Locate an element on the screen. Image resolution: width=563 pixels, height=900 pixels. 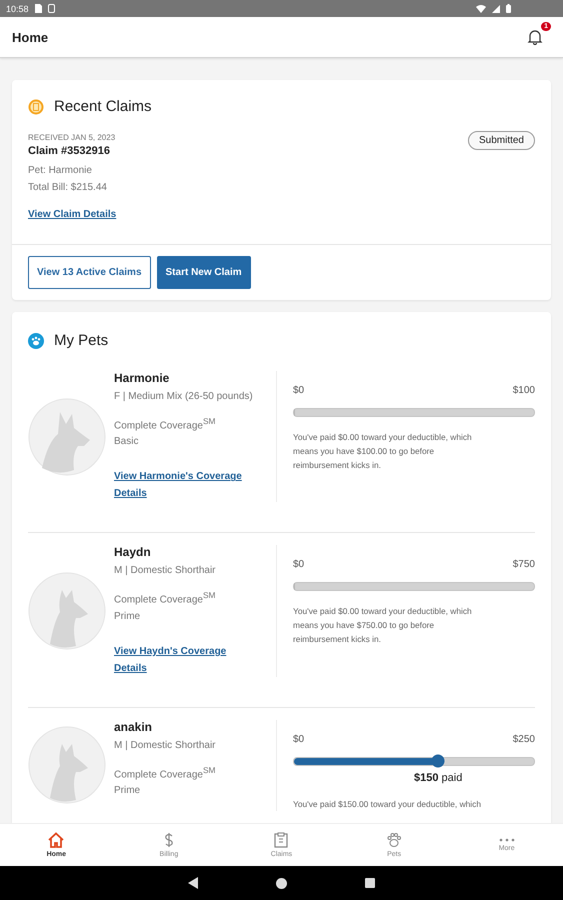
card-title: My Pets is located at coordinates (81, 340).